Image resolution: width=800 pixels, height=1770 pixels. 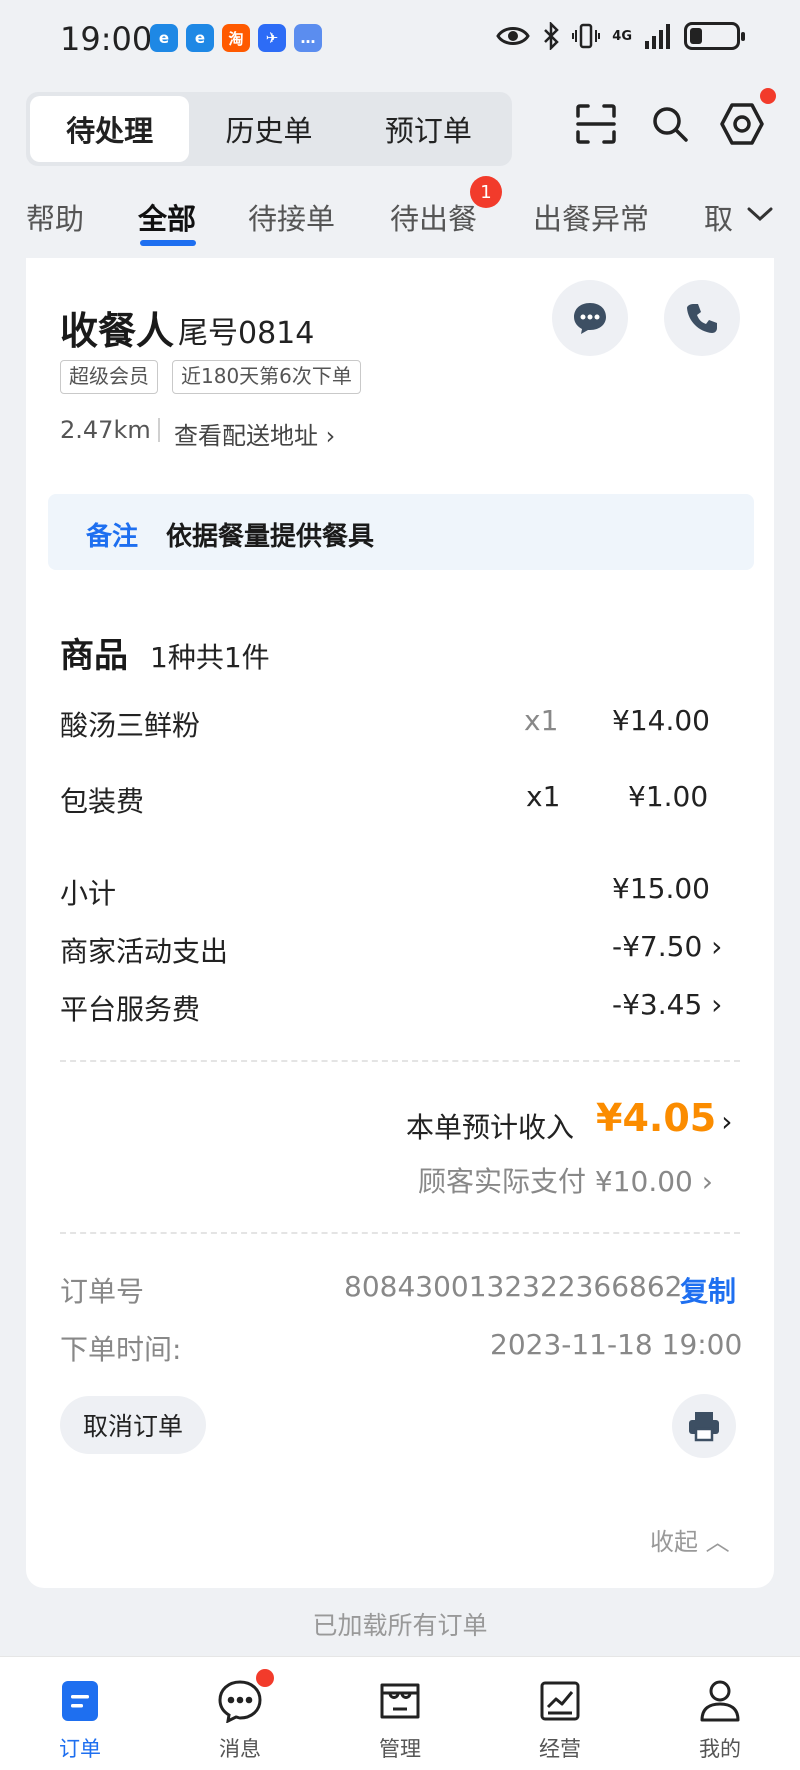 I want to click on customer-paid-row: 顾客实际支付 ¥10.00 ›, so click(x=565, y=1180).